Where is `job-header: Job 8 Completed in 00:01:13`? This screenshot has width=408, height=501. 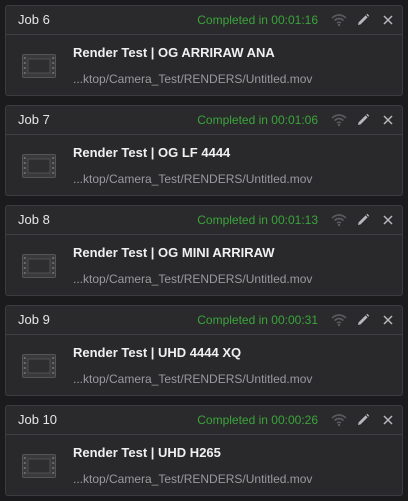
job-header: Job 8 Completed in 00:01:13 is located at coordinates (204, 220).